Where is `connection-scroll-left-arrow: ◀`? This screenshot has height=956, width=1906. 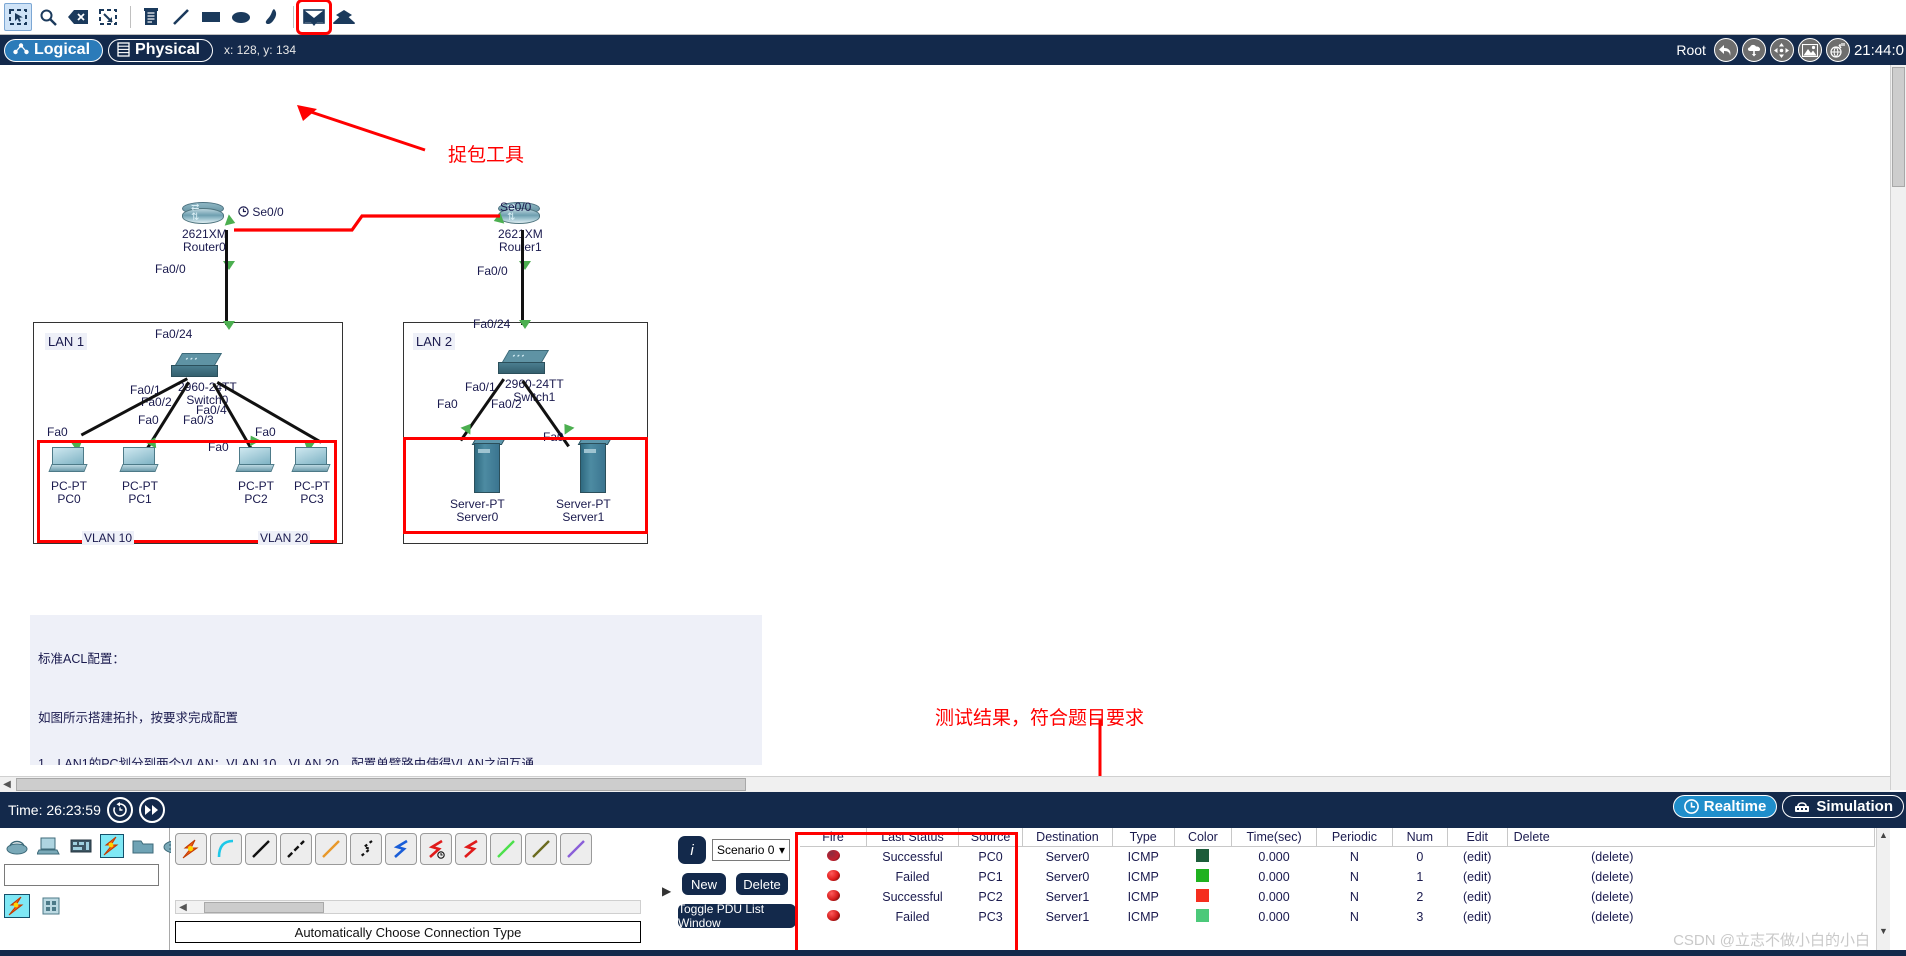 connection-scroll-left-arrow: ◀ is located at coordinates (183, 907).